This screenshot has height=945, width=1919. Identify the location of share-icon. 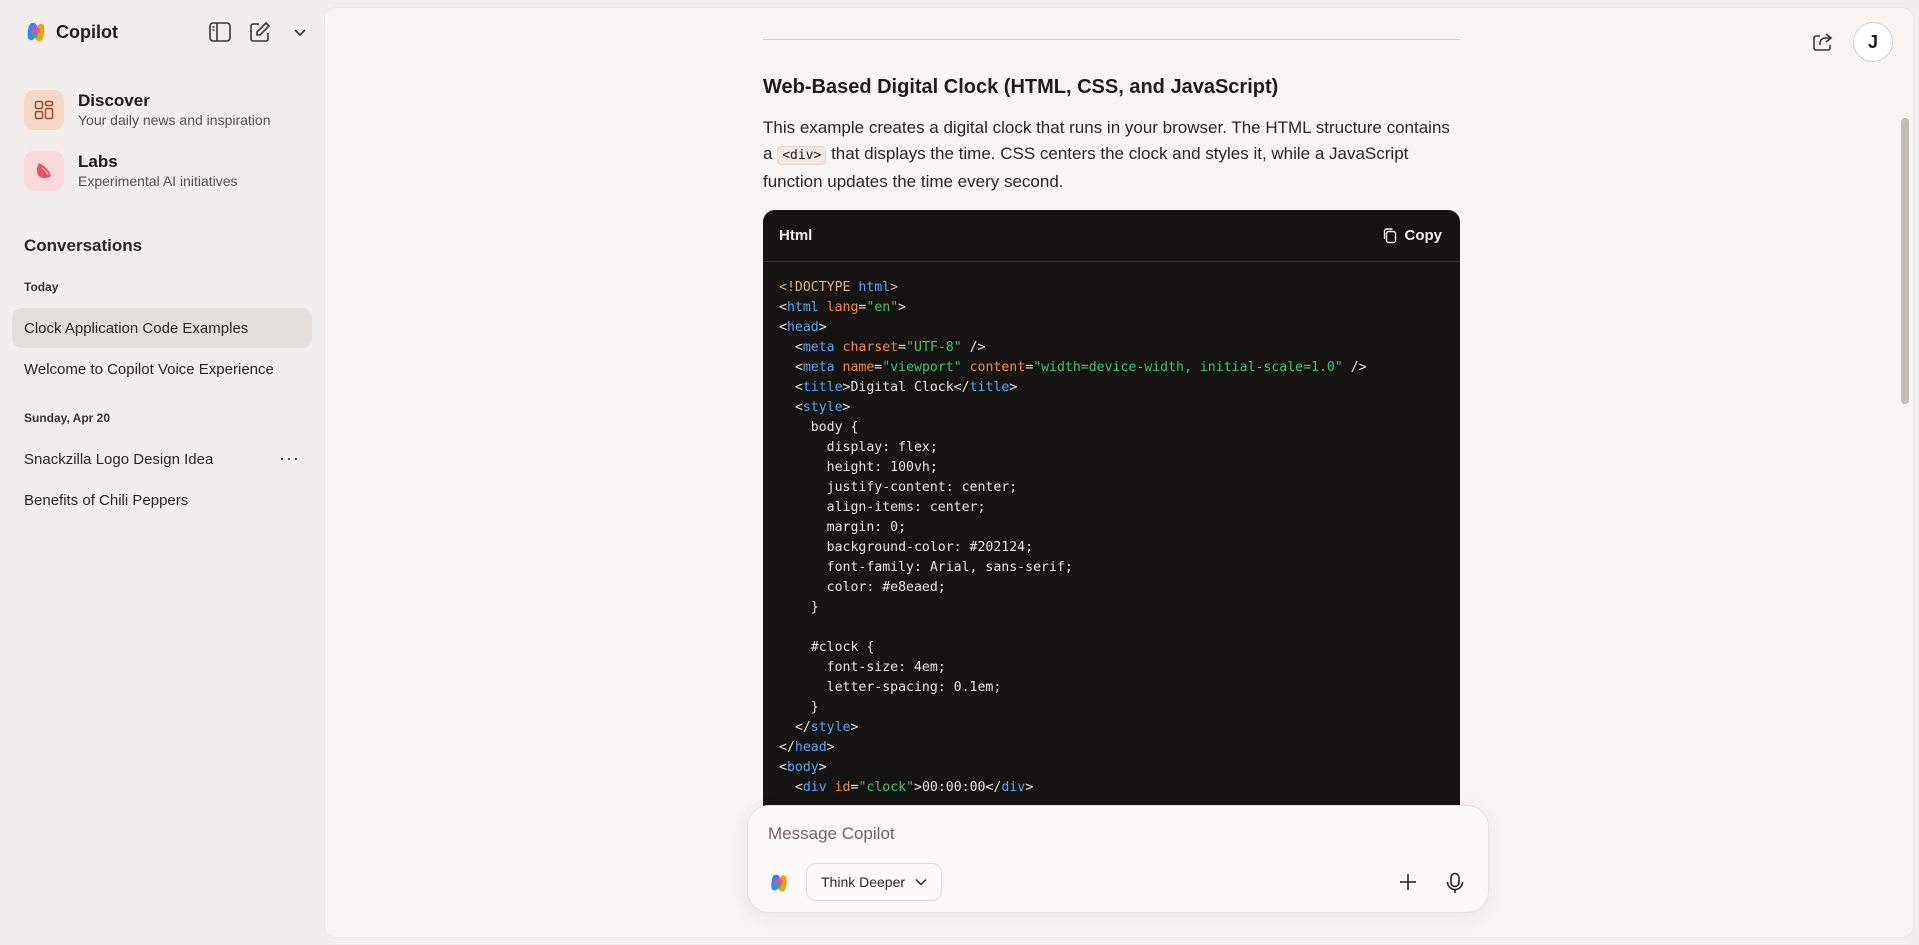
(1823, 42).